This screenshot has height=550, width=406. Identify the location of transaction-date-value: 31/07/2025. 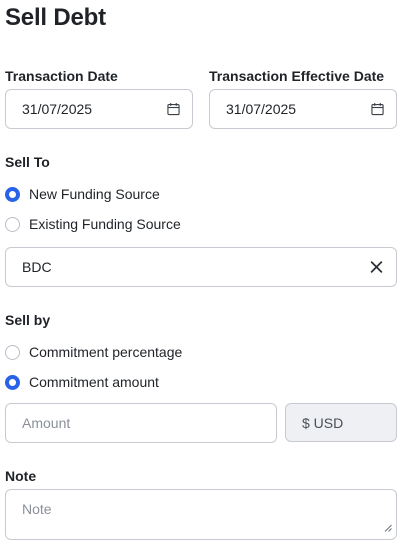
(57, 109).